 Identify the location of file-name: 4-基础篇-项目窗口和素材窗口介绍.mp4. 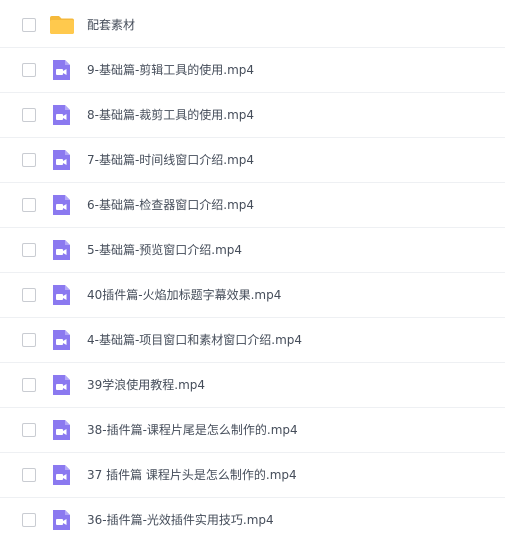
(195, 340).